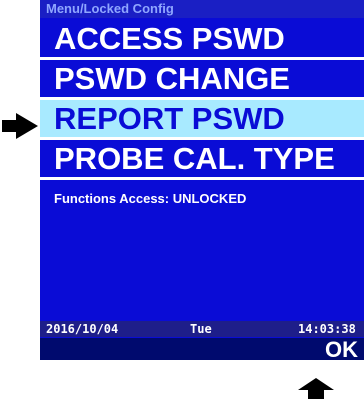 The width and height of the screenshot is (364, 399). What do you see at coordinates (202, 118) in the screenshot?
I see `menu-item-report-pswd: REPORT PSWD` at bounding box center [202, 118].